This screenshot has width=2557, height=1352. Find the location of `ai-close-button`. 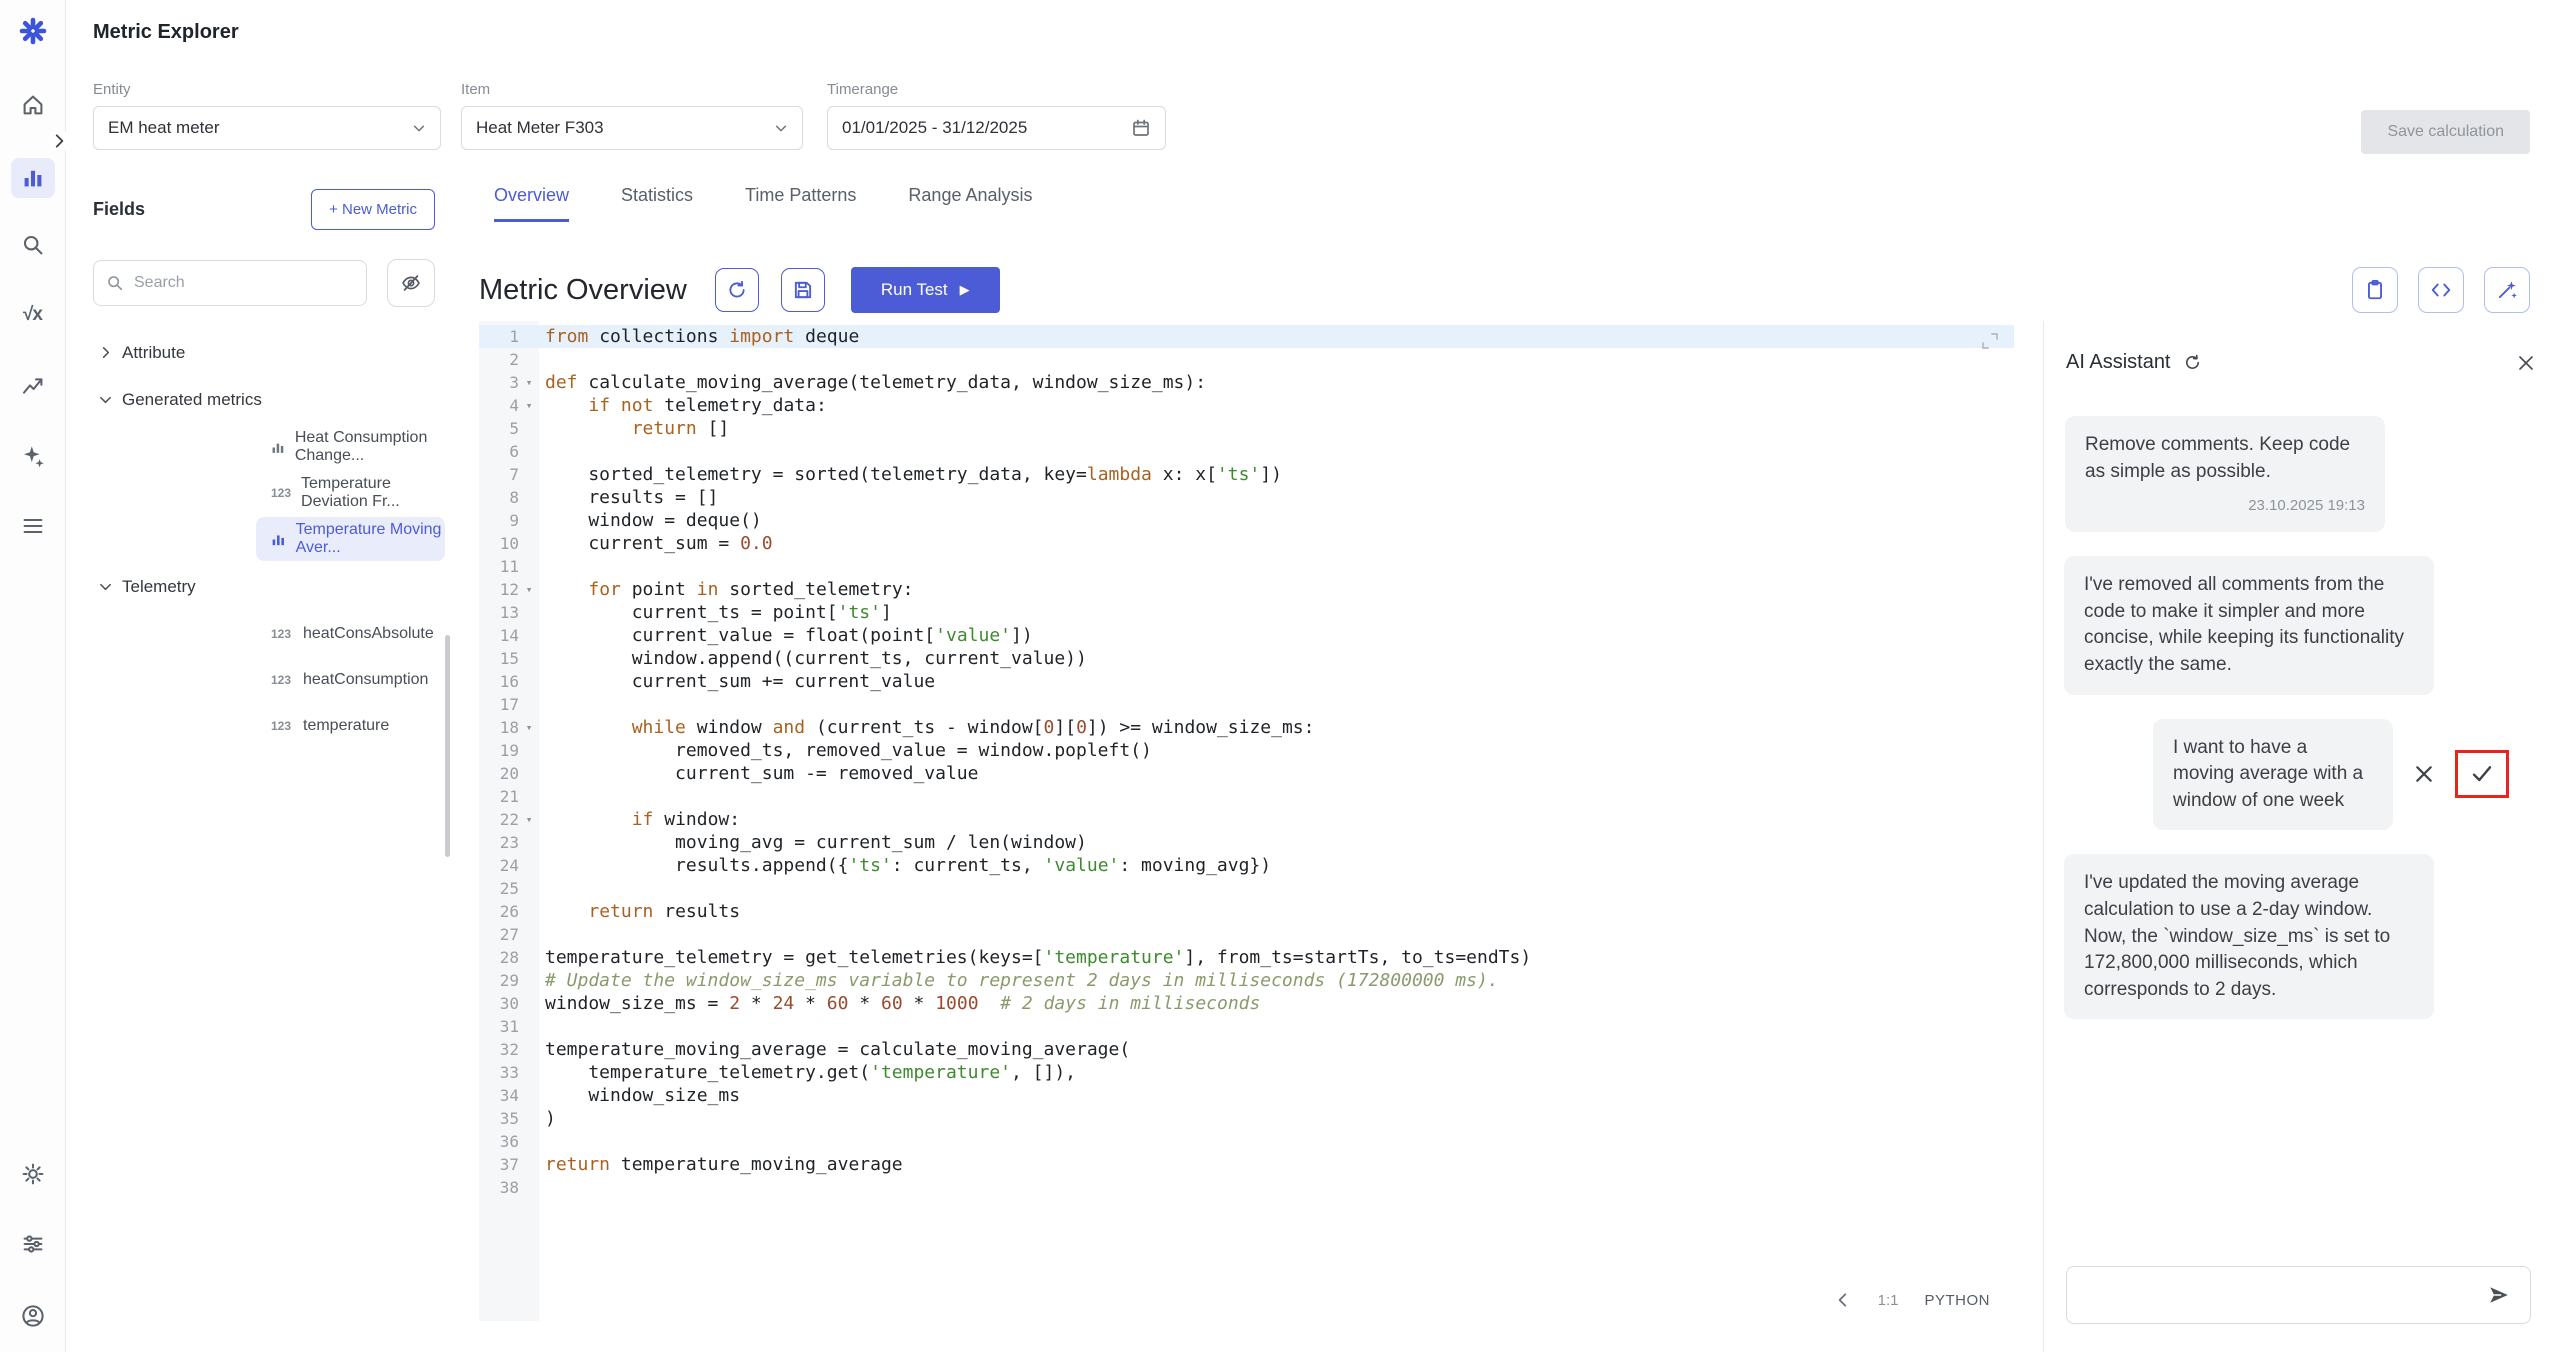

ai-close-button is located at coordinates (2526, 363).